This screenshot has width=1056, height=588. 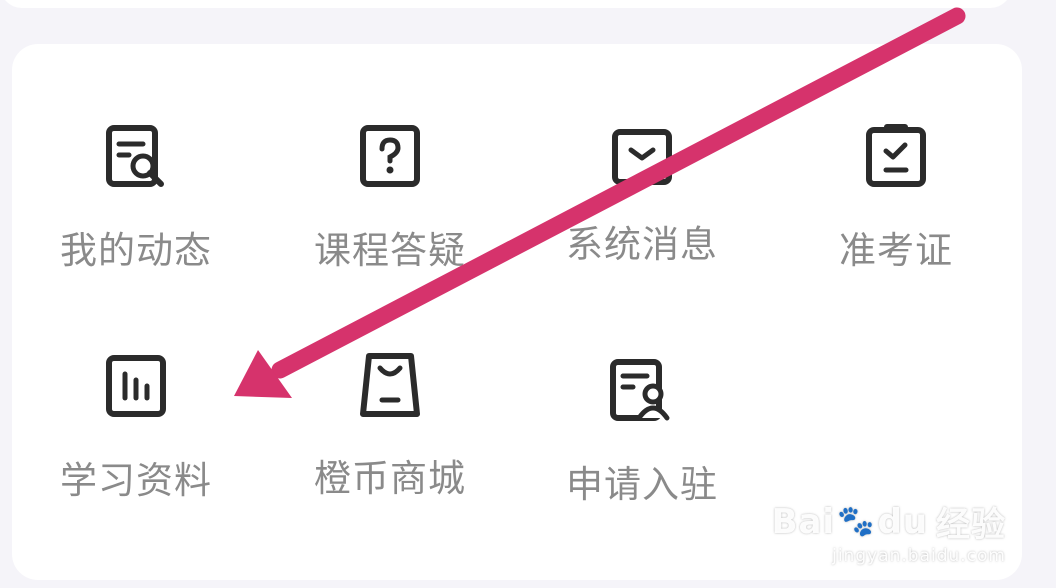 What do you see at coordinates (136, 386) in the screenshot?
I see `chart-bars-icon` at bounding box center [136, 386].